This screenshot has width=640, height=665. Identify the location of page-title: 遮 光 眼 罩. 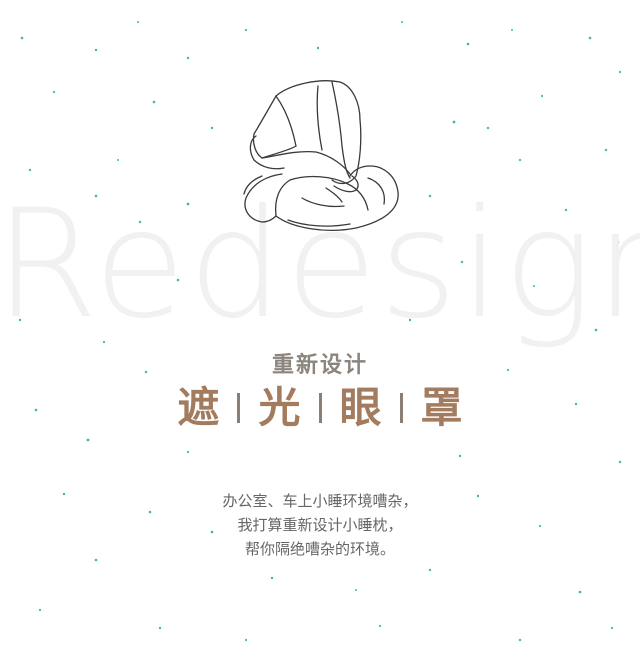
(320, 408).